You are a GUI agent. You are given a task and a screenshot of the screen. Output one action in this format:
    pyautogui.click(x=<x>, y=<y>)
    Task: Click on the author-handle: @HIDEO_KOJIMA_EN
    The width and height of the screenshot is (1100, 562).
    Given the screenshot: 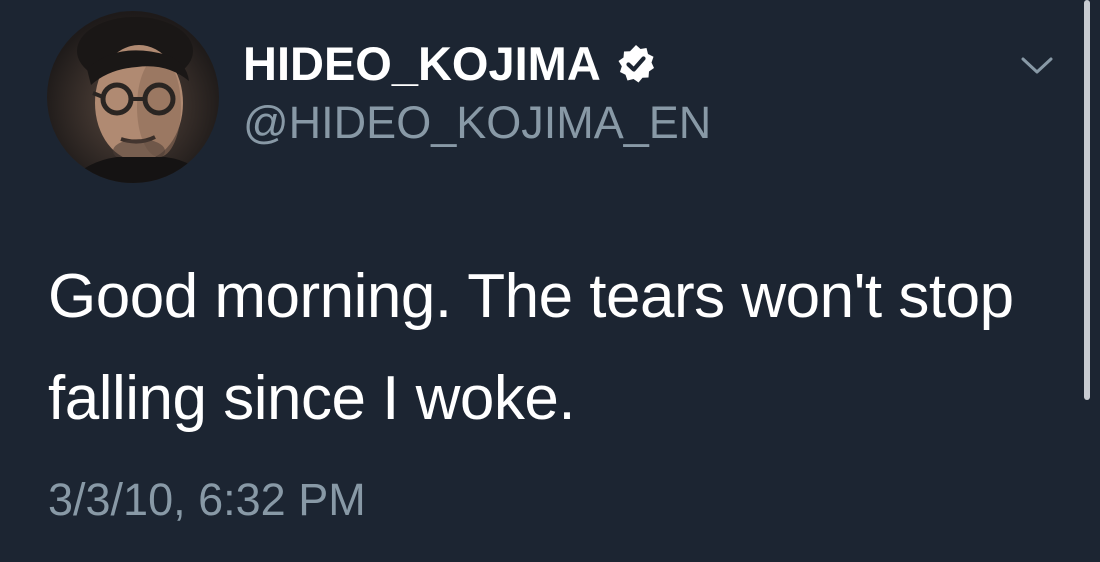 What is the action you would take?
    pyautogui.click(x=477, y=123)
    